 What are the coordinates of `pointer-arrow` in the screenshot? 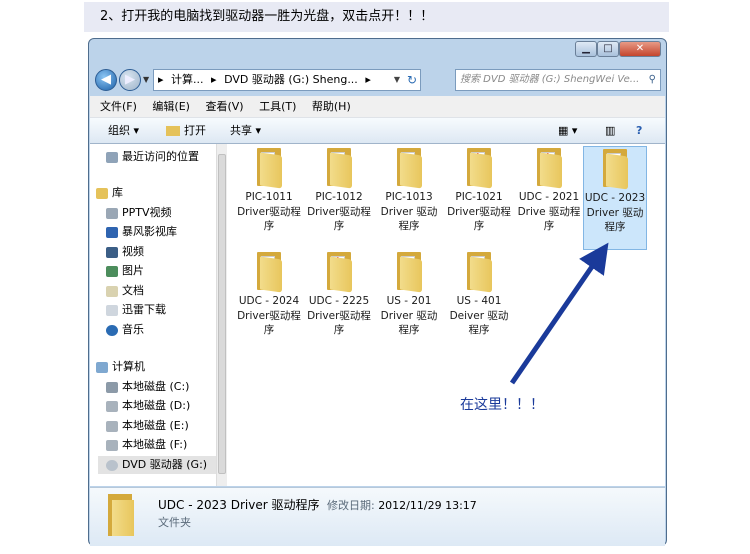 It's located at (559, 313).